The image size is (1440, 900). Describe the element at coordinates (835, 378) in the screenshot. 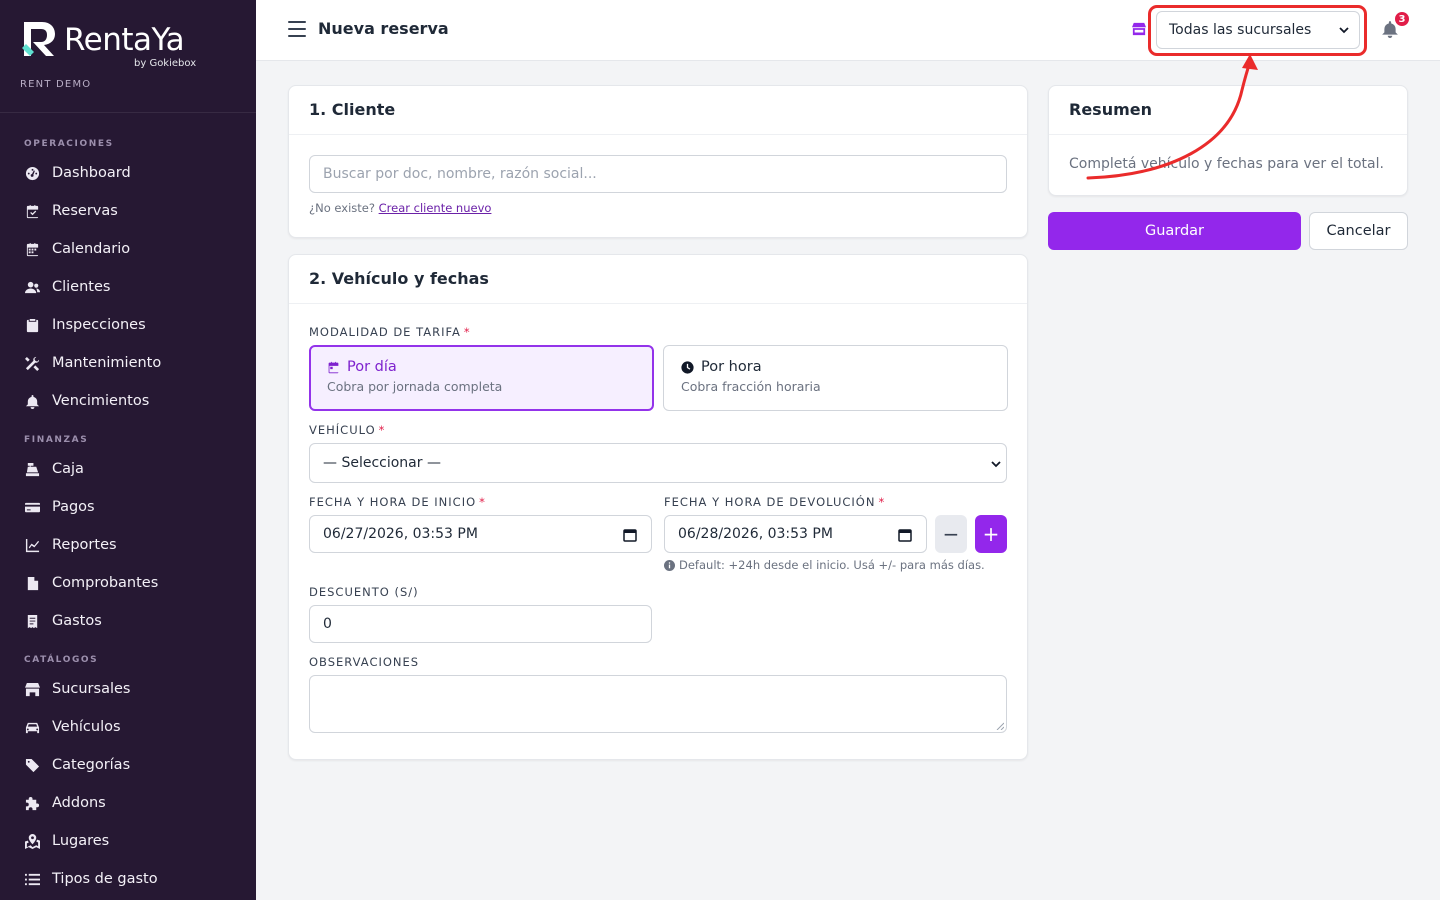

I see `rate-option-per-hour: Por hora Cobra fracción horaria` at that location.